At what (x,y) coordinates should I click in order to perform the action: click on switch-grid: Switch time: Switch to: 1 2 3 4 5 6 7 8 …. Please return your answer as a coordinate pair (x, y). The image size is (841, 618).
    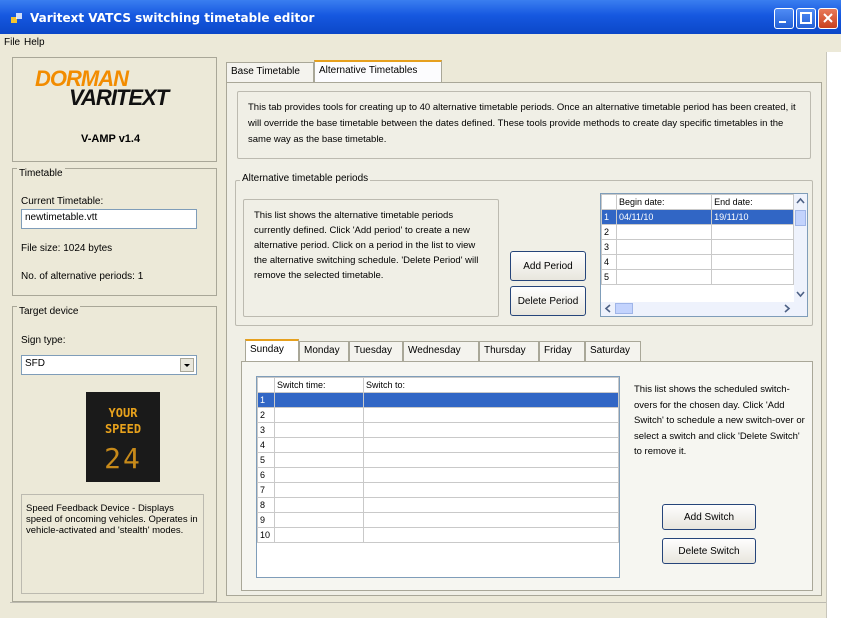
    Looking at the image, I should click on (438, 477).